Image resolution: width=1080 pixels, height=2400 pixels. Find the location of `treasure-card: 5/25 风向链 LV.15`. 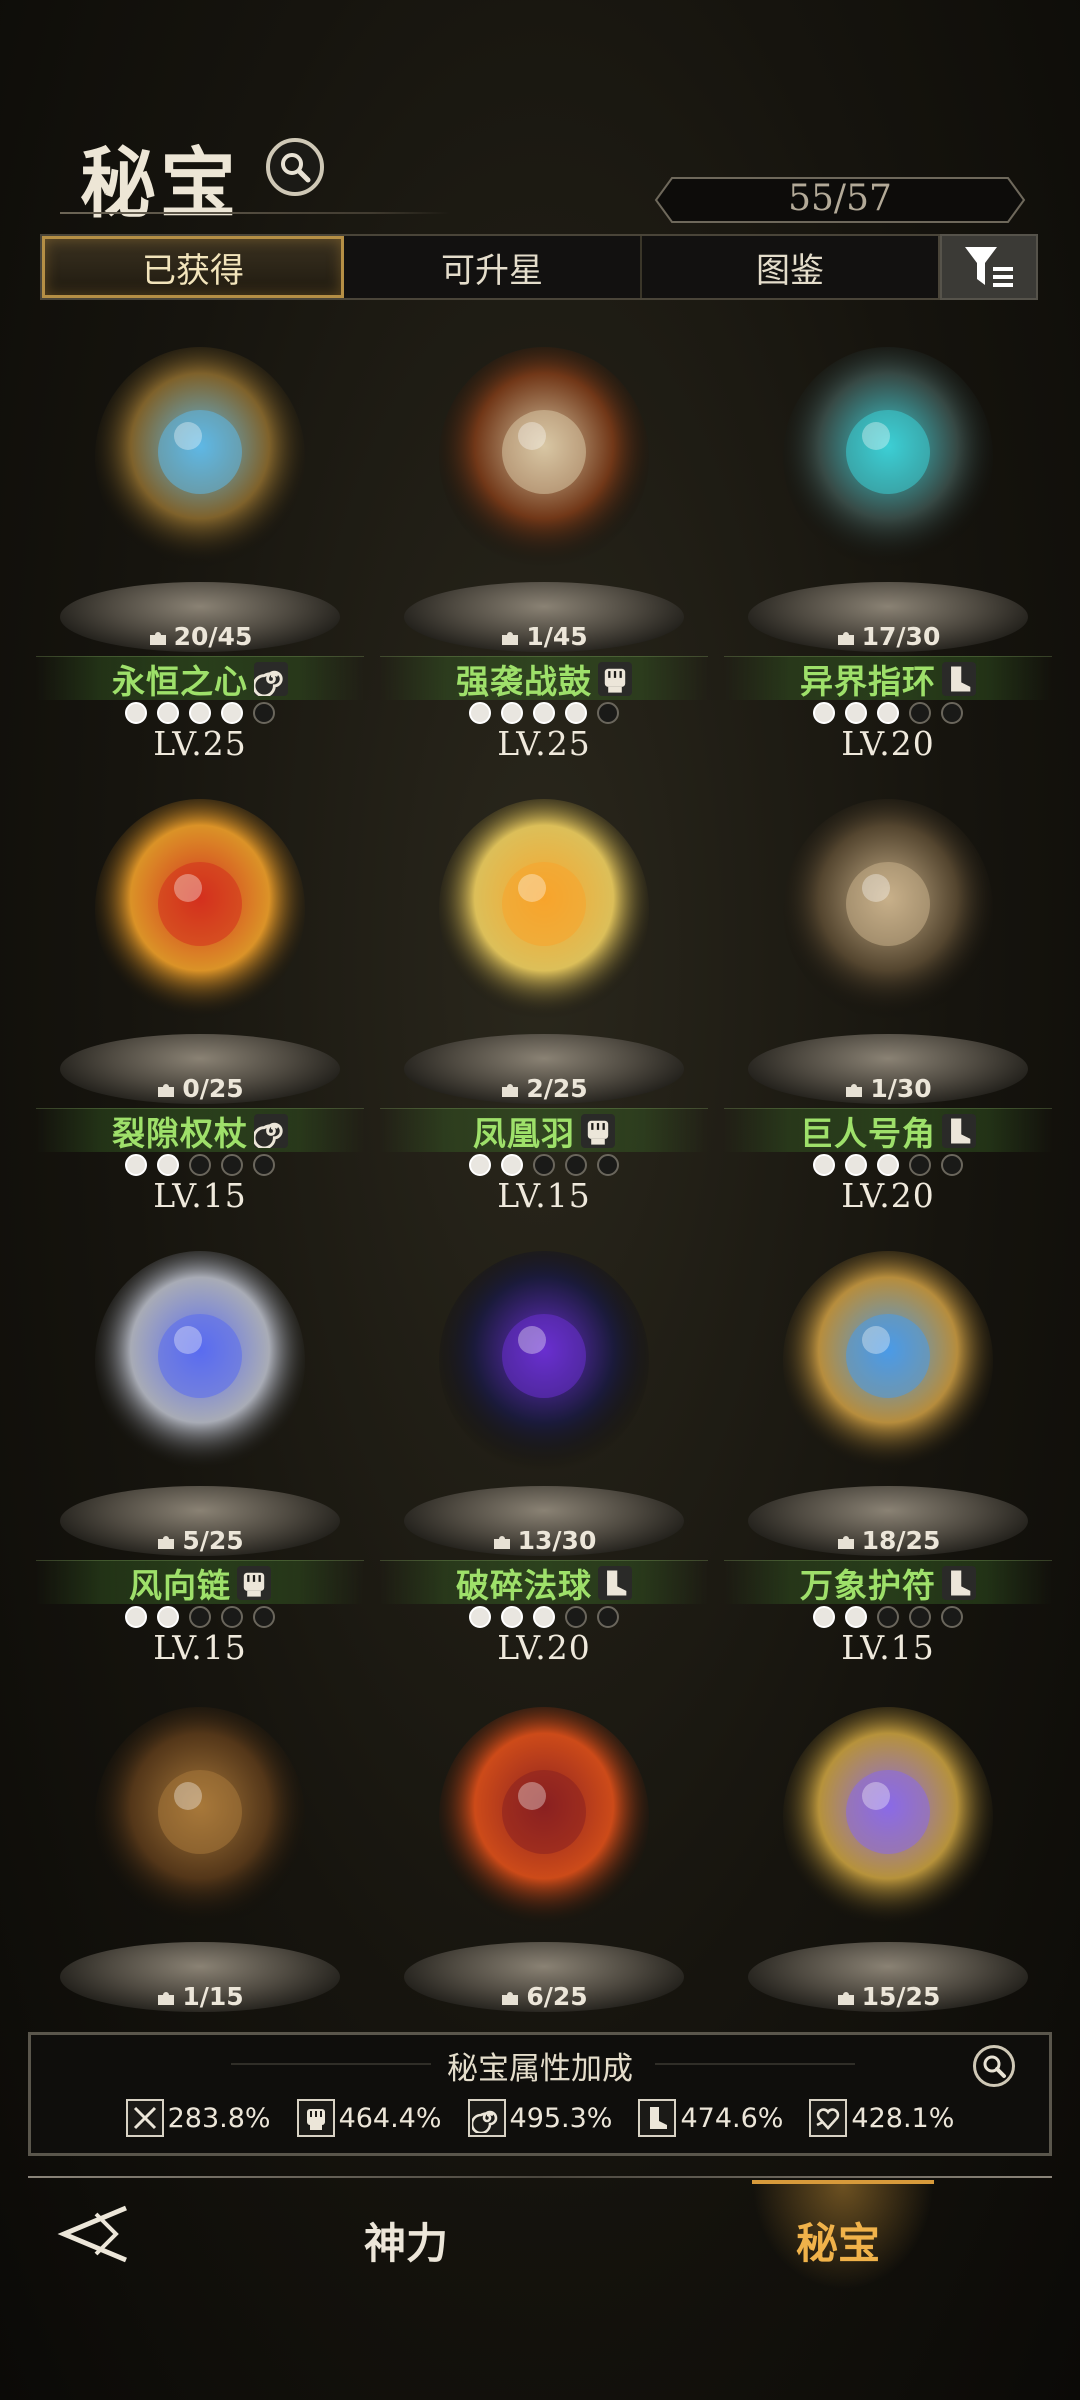

treasure-card: 5/25 风向链 LV.15 is located at coordinates (200, 1449).